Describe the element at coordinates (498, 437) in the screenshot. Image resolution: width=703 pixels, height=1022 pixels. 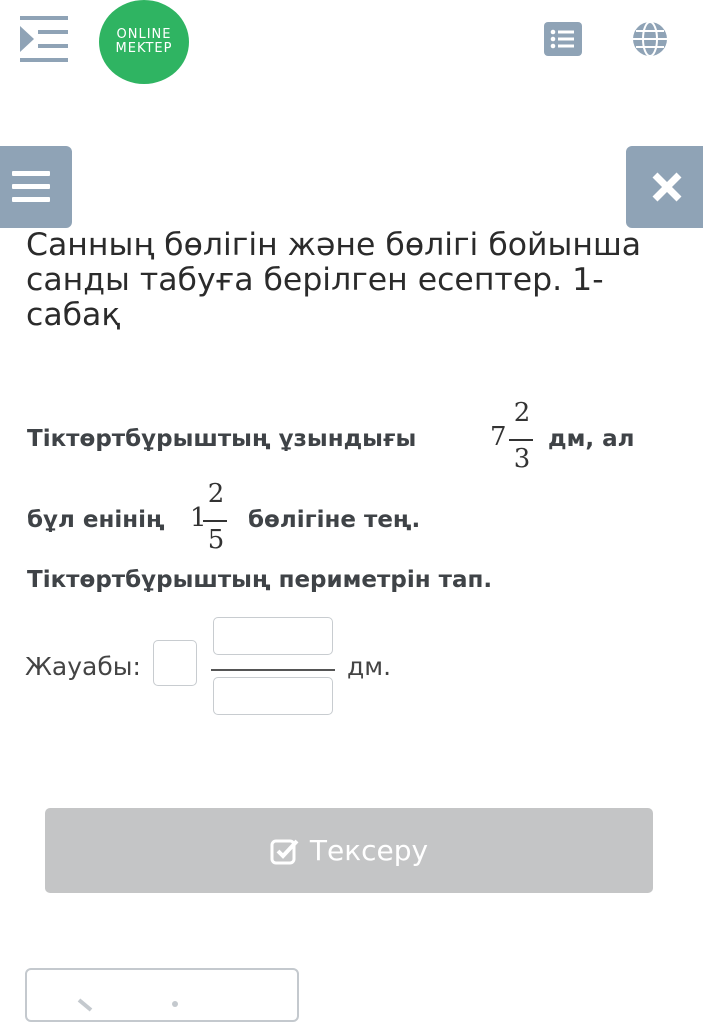
I see `fraction-whole: 7` at that location.